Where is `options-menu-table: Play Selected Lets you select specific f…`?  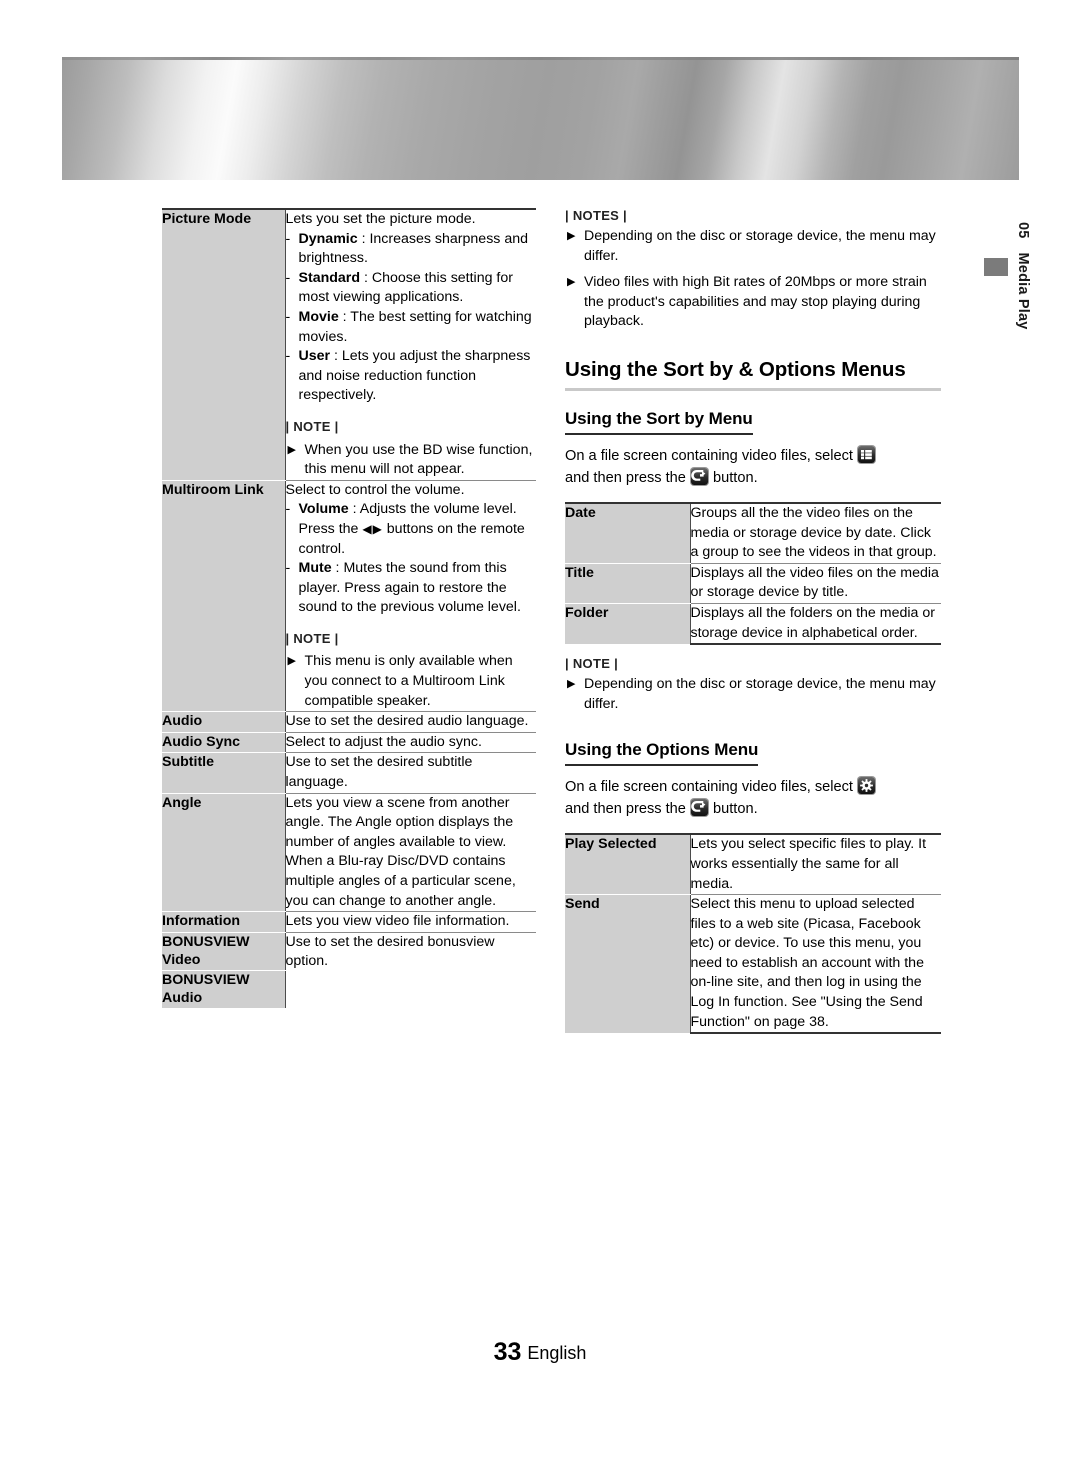
options-menu-table: Play Selected Lets you select specific f… is located at coordinates (753, 934).